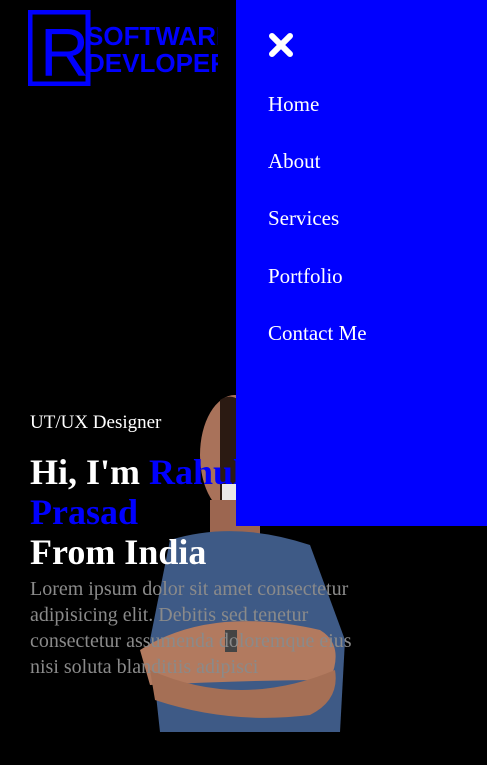 The height and width of the screenshot is (765, 487). Describe the element at coordinates (84, 512) in the screenshot. I see `hero-last-name: Prasad` at that location.